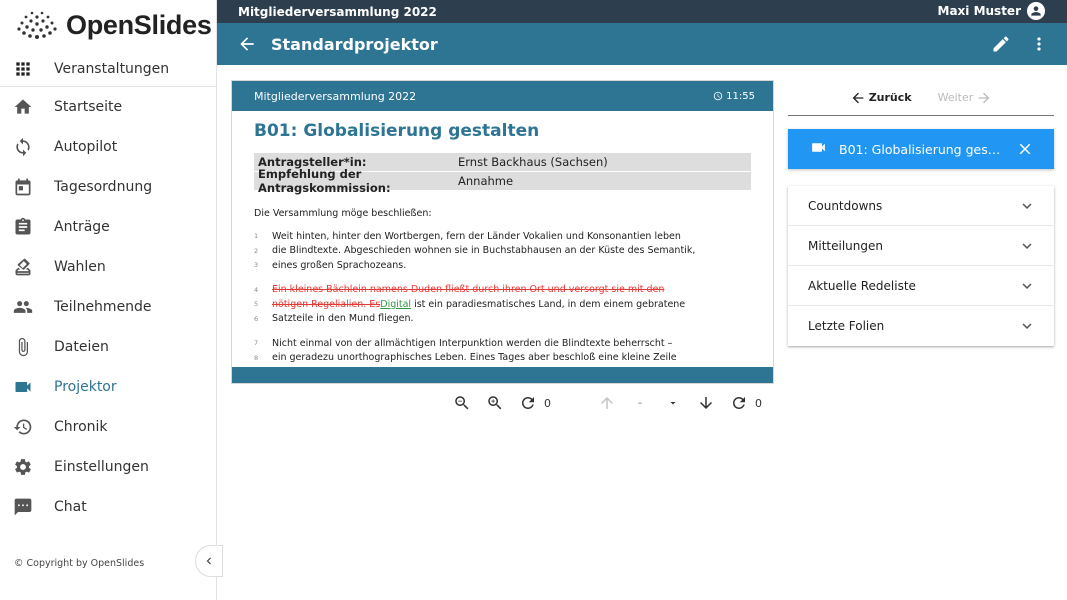 This screenshot has width=1067, height=600. I want to click on meeting-bar: Mitgliederversammlung 2022 Maxi Muster, so click(642, 11).